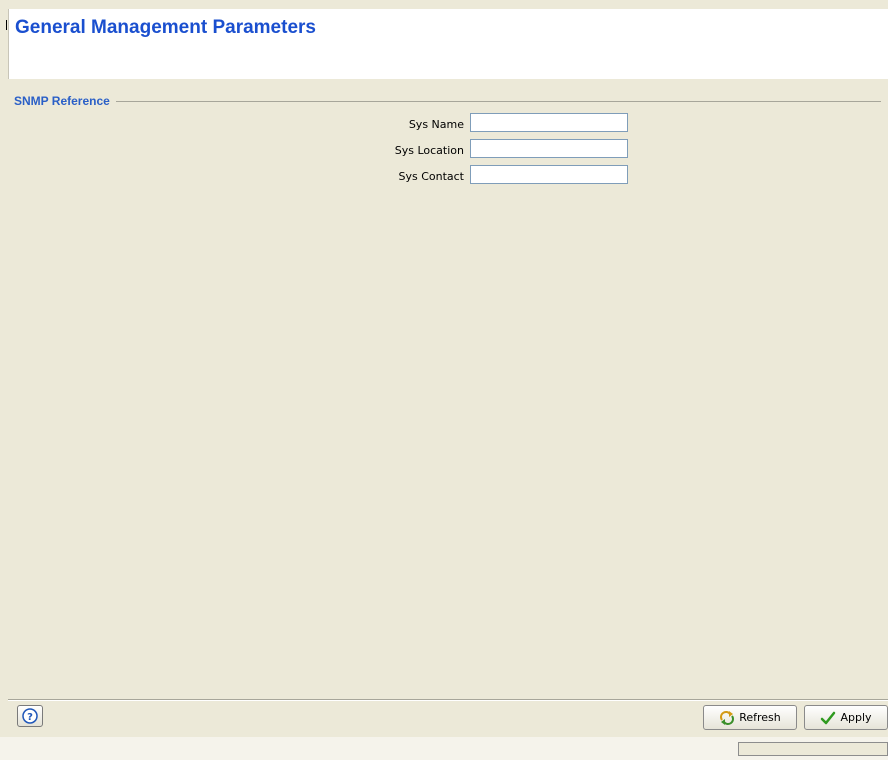 The image size is (888, 760). Describe the element at coordinates (447, 101) in the screenshot. I see `section-divider` at that location.